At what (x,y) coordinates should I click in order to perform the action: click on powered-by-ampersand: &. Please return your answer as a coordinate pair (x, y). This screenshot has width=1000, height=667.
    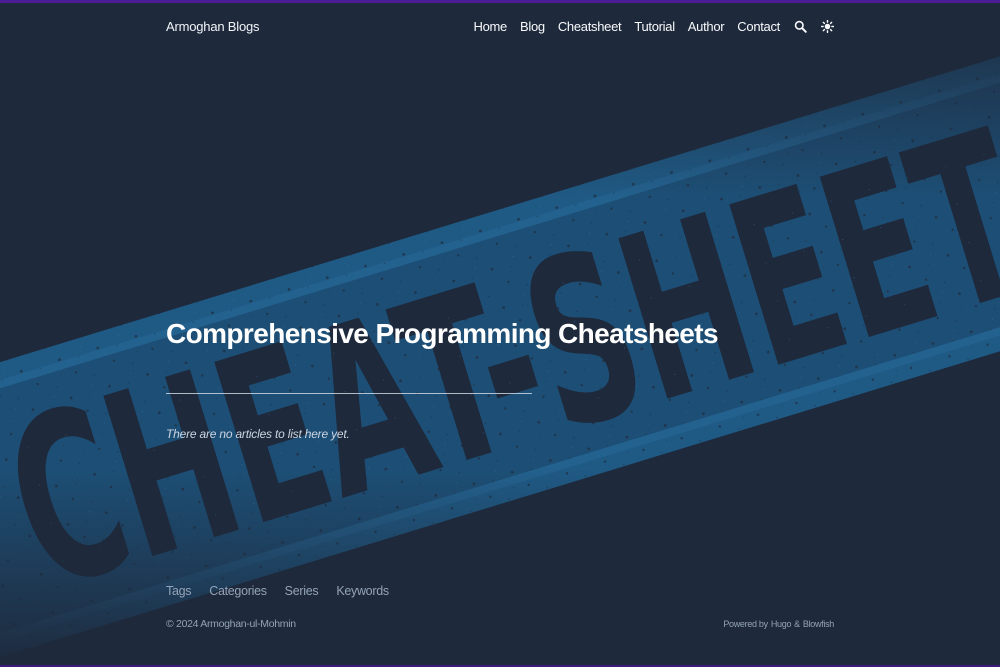
    Looking at the image, I should click on (797, 624).